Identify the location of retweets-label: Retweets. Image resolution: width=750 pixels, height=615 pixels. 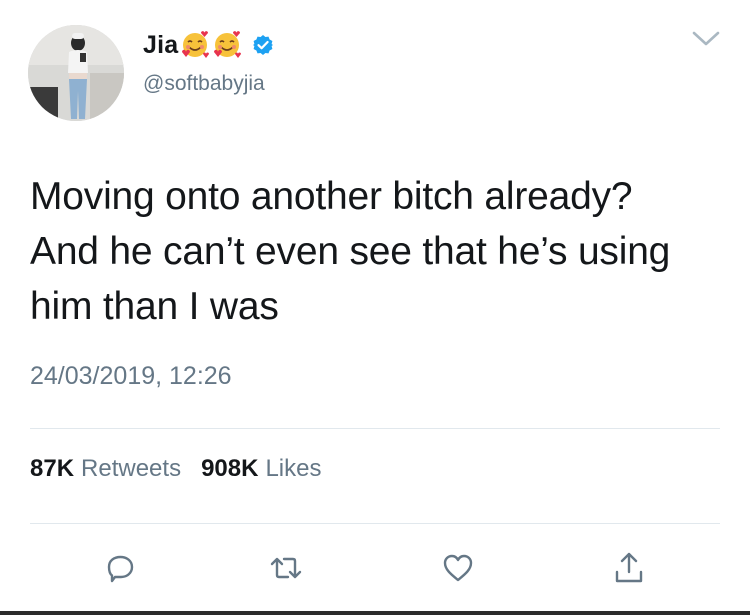
(131, 468).